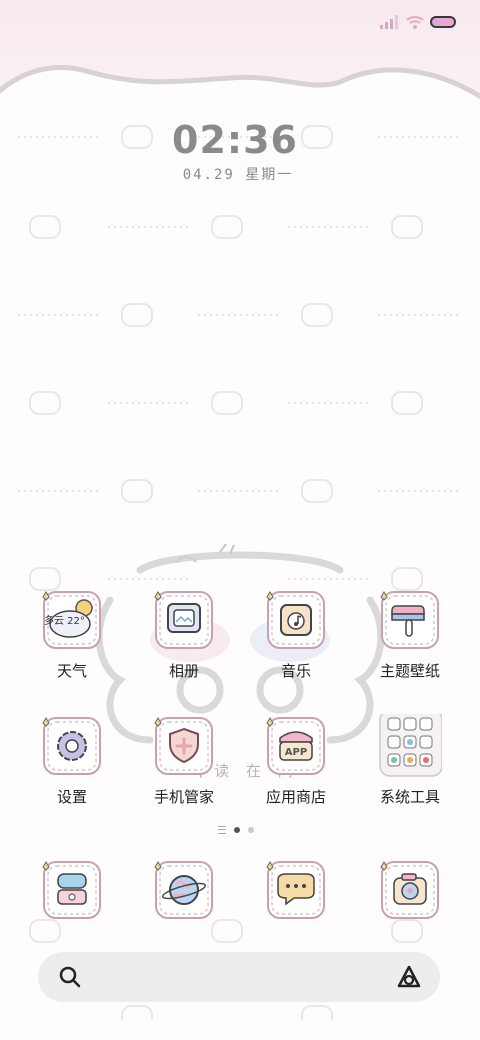  What do you see at coordinates (222, 830) in the screenshot?
I see `page-list-icon` at bounding box center [222, 830].